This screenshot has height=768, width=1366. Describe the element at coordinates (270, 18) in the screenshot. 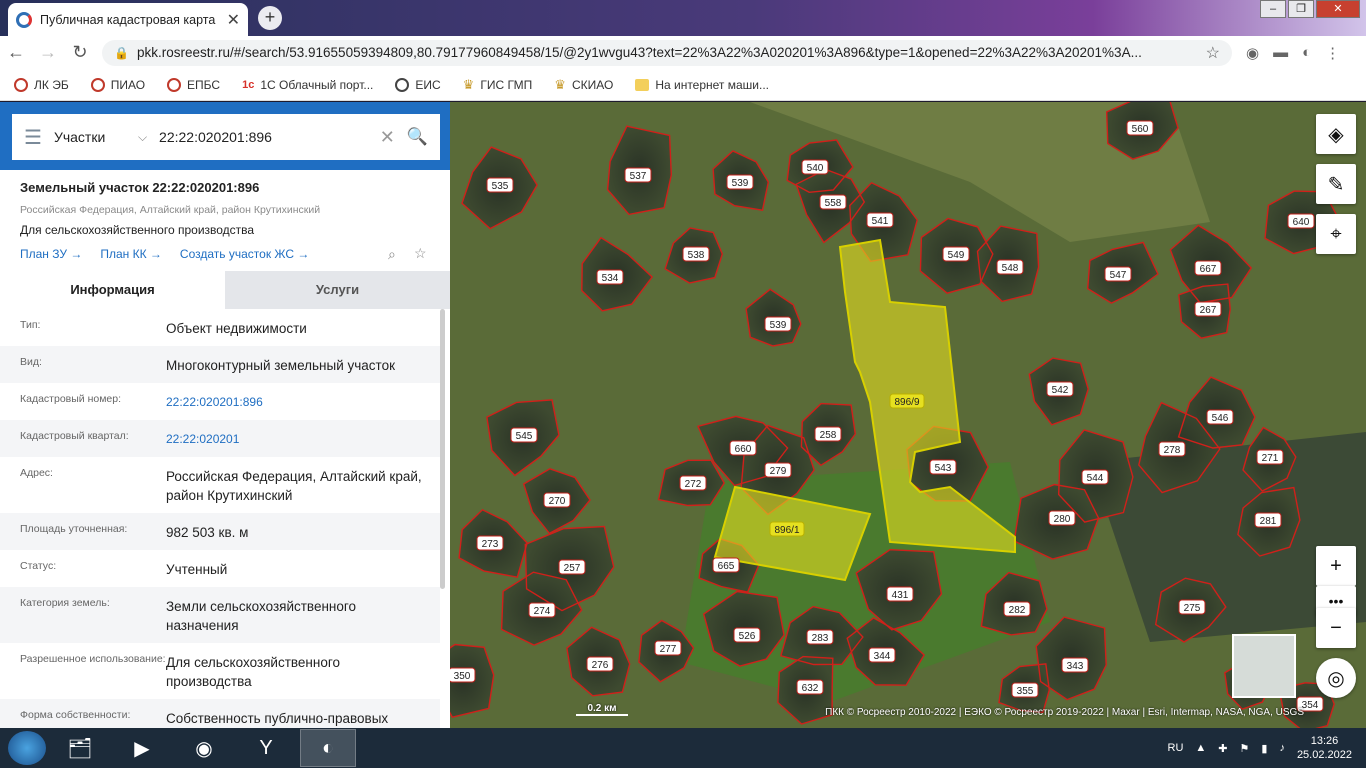

I see `new-tab-button: +` at that location.